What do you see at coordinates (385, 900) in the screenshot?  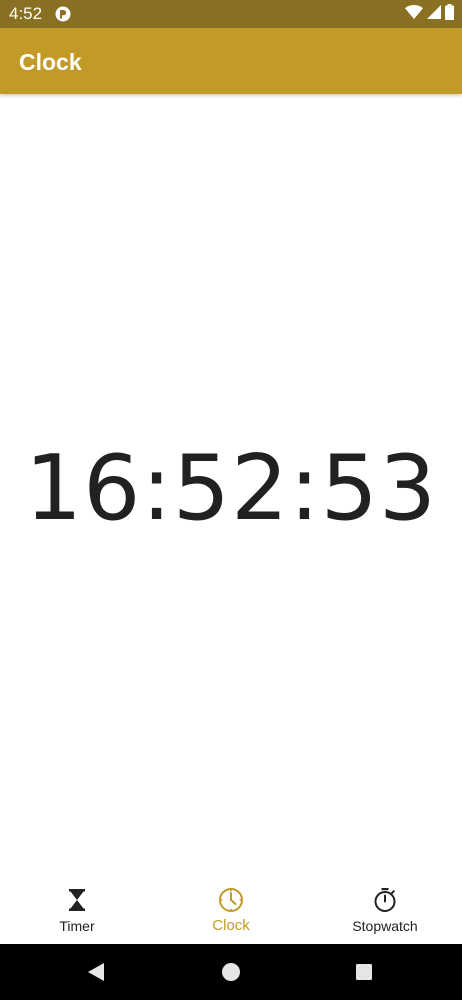 I see `stopwatch-icon` at bounding box center [385, 900].